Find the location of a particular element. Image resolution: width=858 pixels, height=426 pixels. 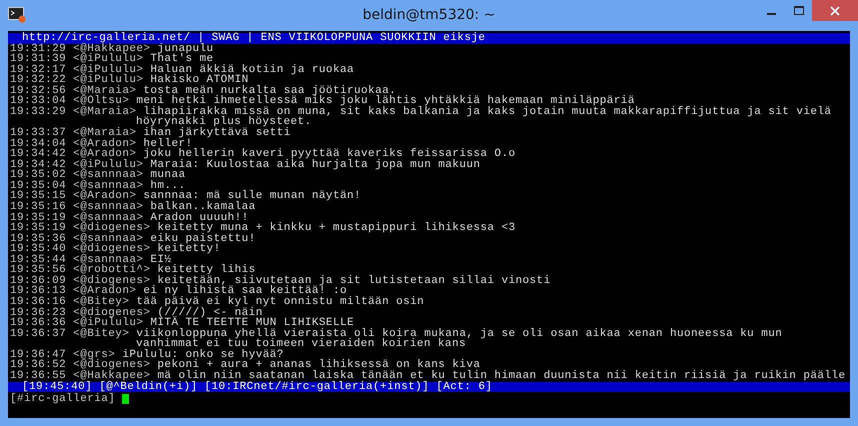

window-title: beldin@tm5320: ~ is located at coordinates (429, 15).